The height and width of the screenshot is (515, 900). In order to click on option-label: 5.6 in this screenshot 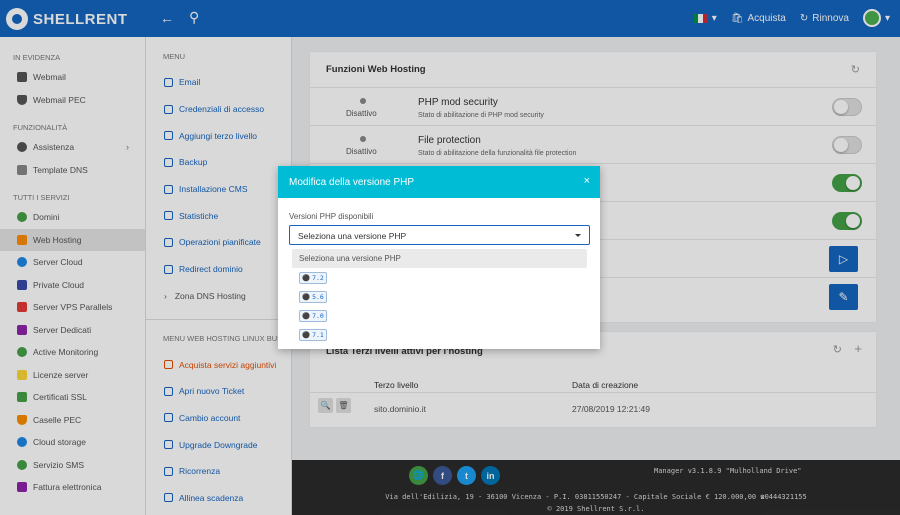, I will do `click(318, 296)`.